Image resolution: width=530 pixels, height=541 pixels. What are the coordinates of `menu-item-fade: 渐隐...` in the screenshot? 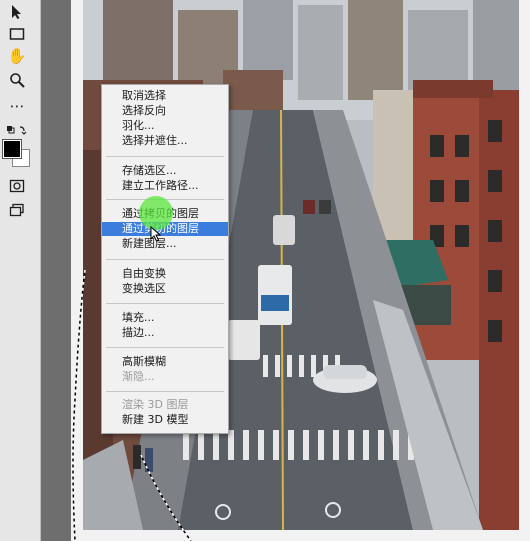 It's located at (138, 376).